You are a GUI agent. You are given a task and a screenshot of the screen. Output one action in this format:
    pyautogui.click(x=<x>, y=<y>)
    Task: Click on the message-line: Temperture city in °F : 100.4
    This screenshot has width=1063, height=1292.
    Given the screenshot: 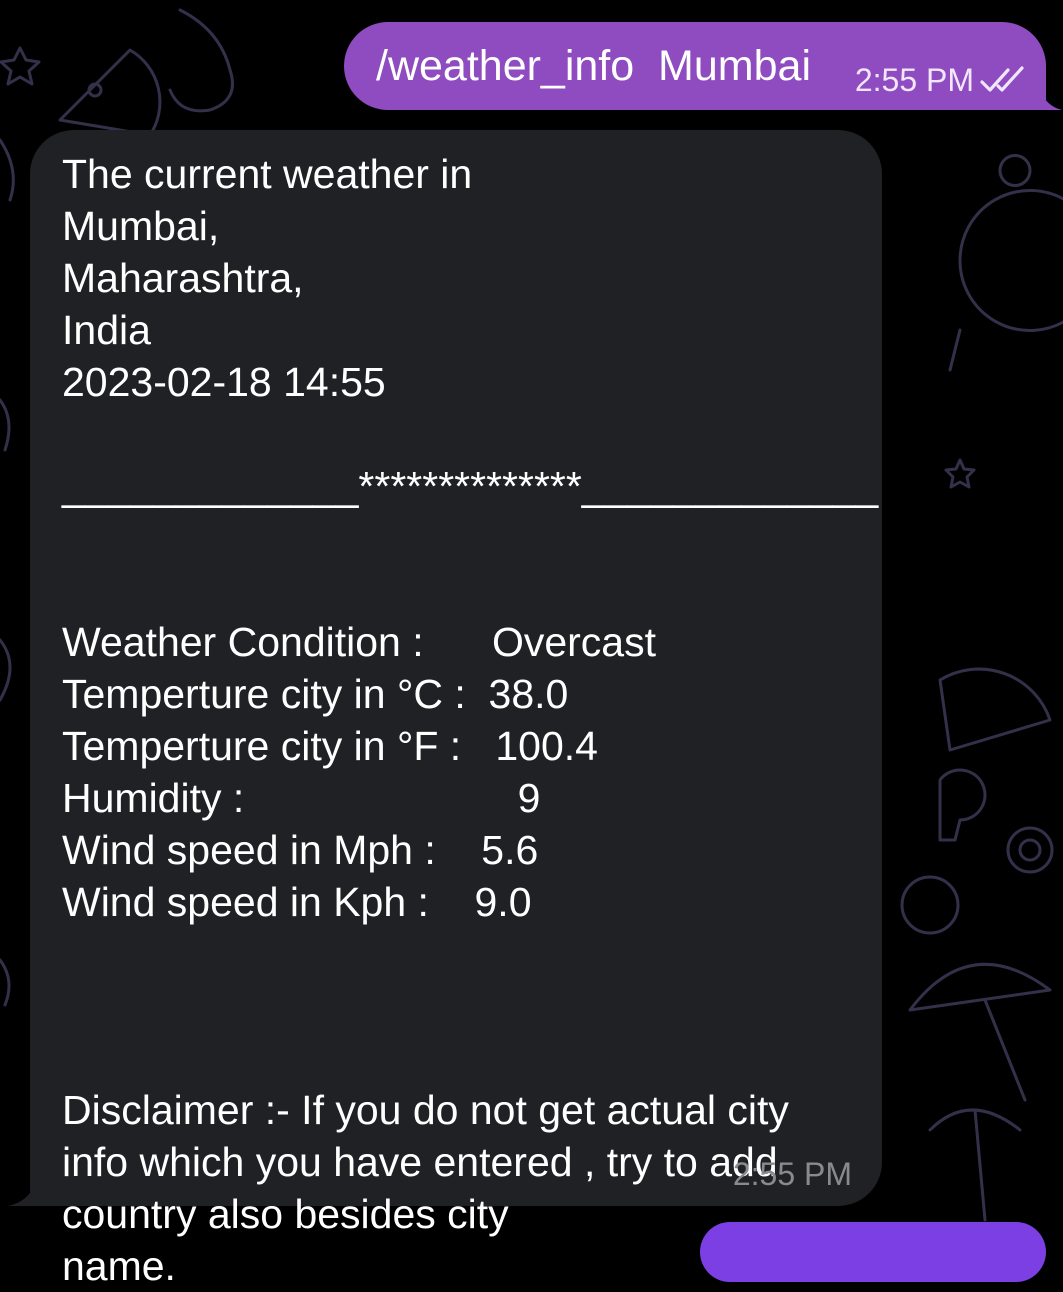 What is the action you would take?
    pyautogui.click(x=330, y=746)
    